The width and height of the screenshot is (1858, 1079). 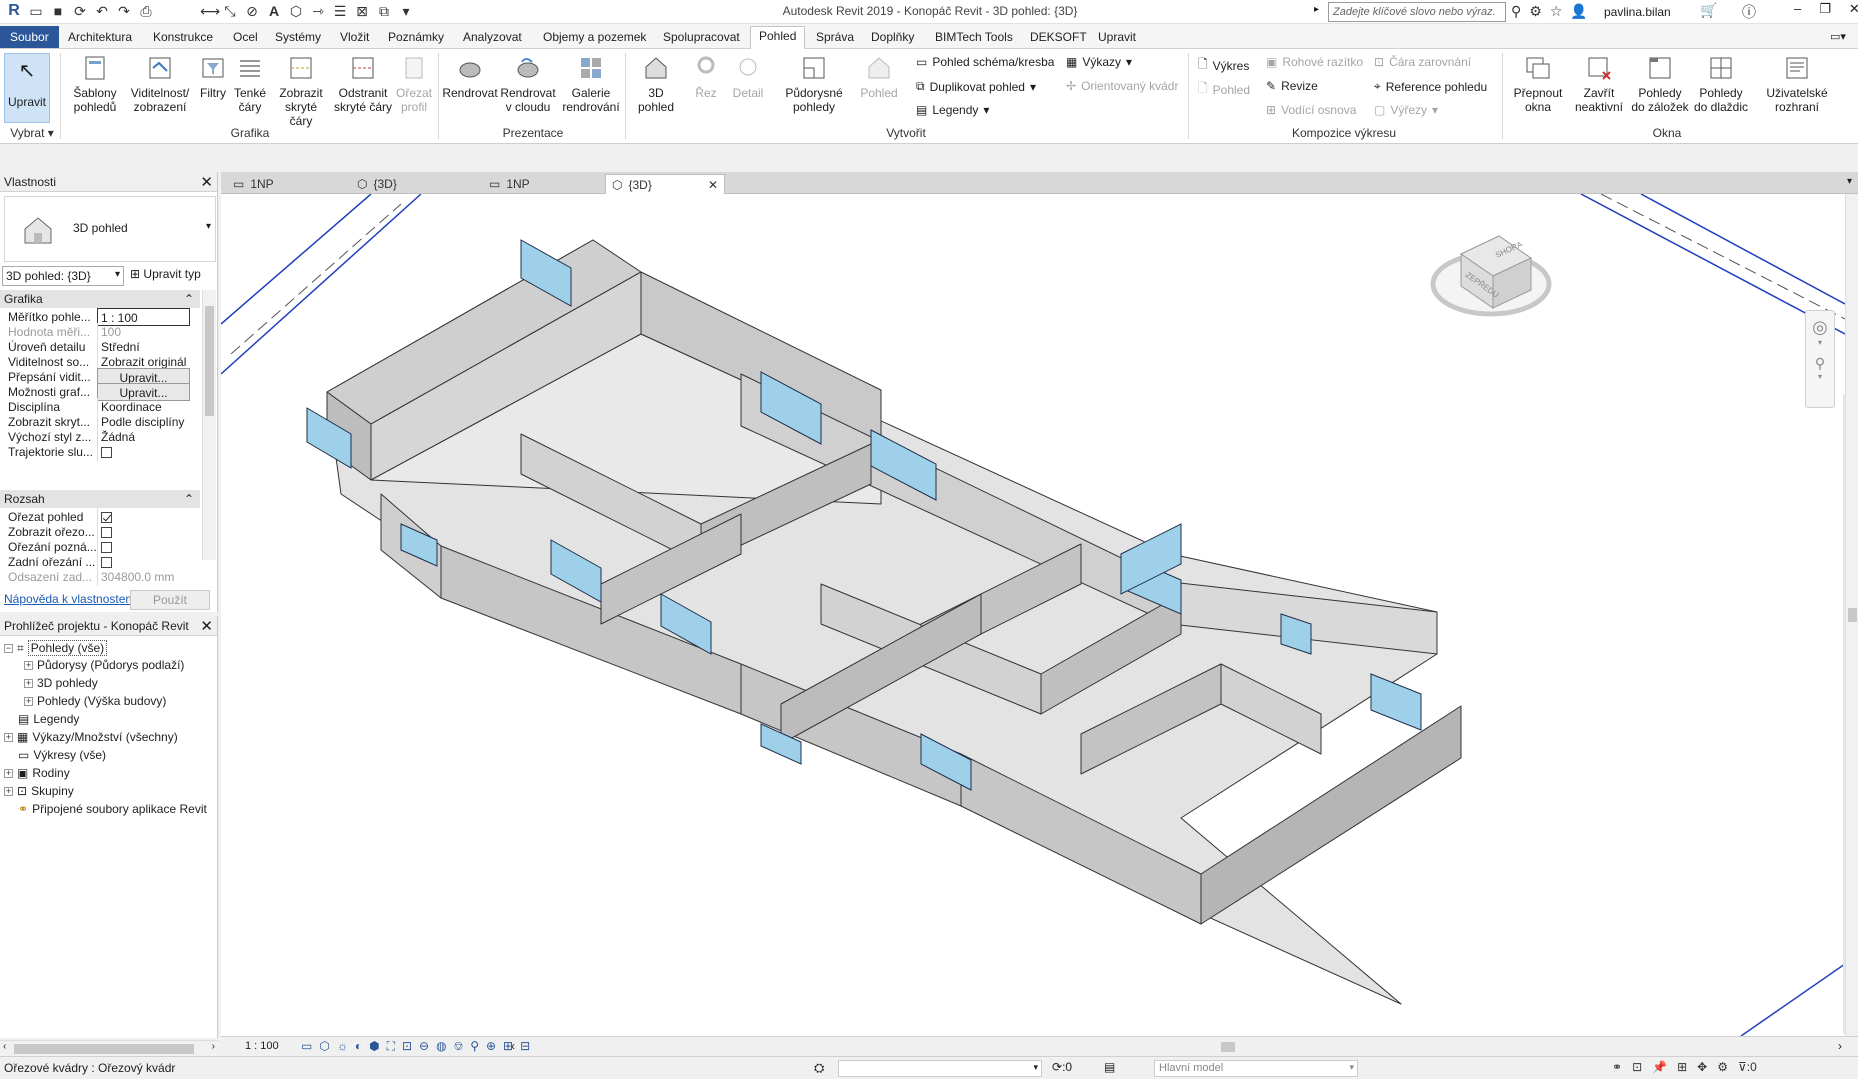 What do you see at coordinates (250, 83) in the screenshot?
I see `thin-lines-button: Tenké čáry` at bounding box center [250, 83].